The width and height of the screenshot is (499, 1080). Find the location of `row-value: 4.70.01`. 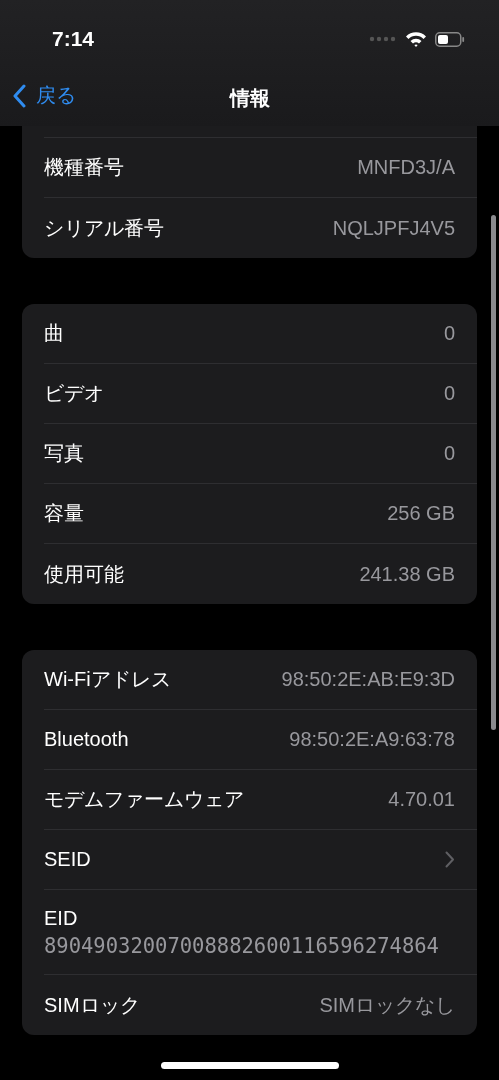

row-value: 4.70.01 is located at coordinates (421, 799).